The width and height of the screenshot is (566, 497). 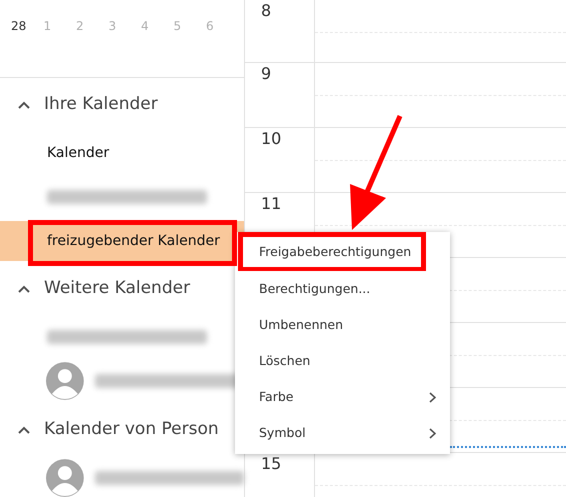 What do you see at coordinates (342, 325) in the screenshot?
I see `menu-item: Umbenennen` at bounding box center [342, 325].